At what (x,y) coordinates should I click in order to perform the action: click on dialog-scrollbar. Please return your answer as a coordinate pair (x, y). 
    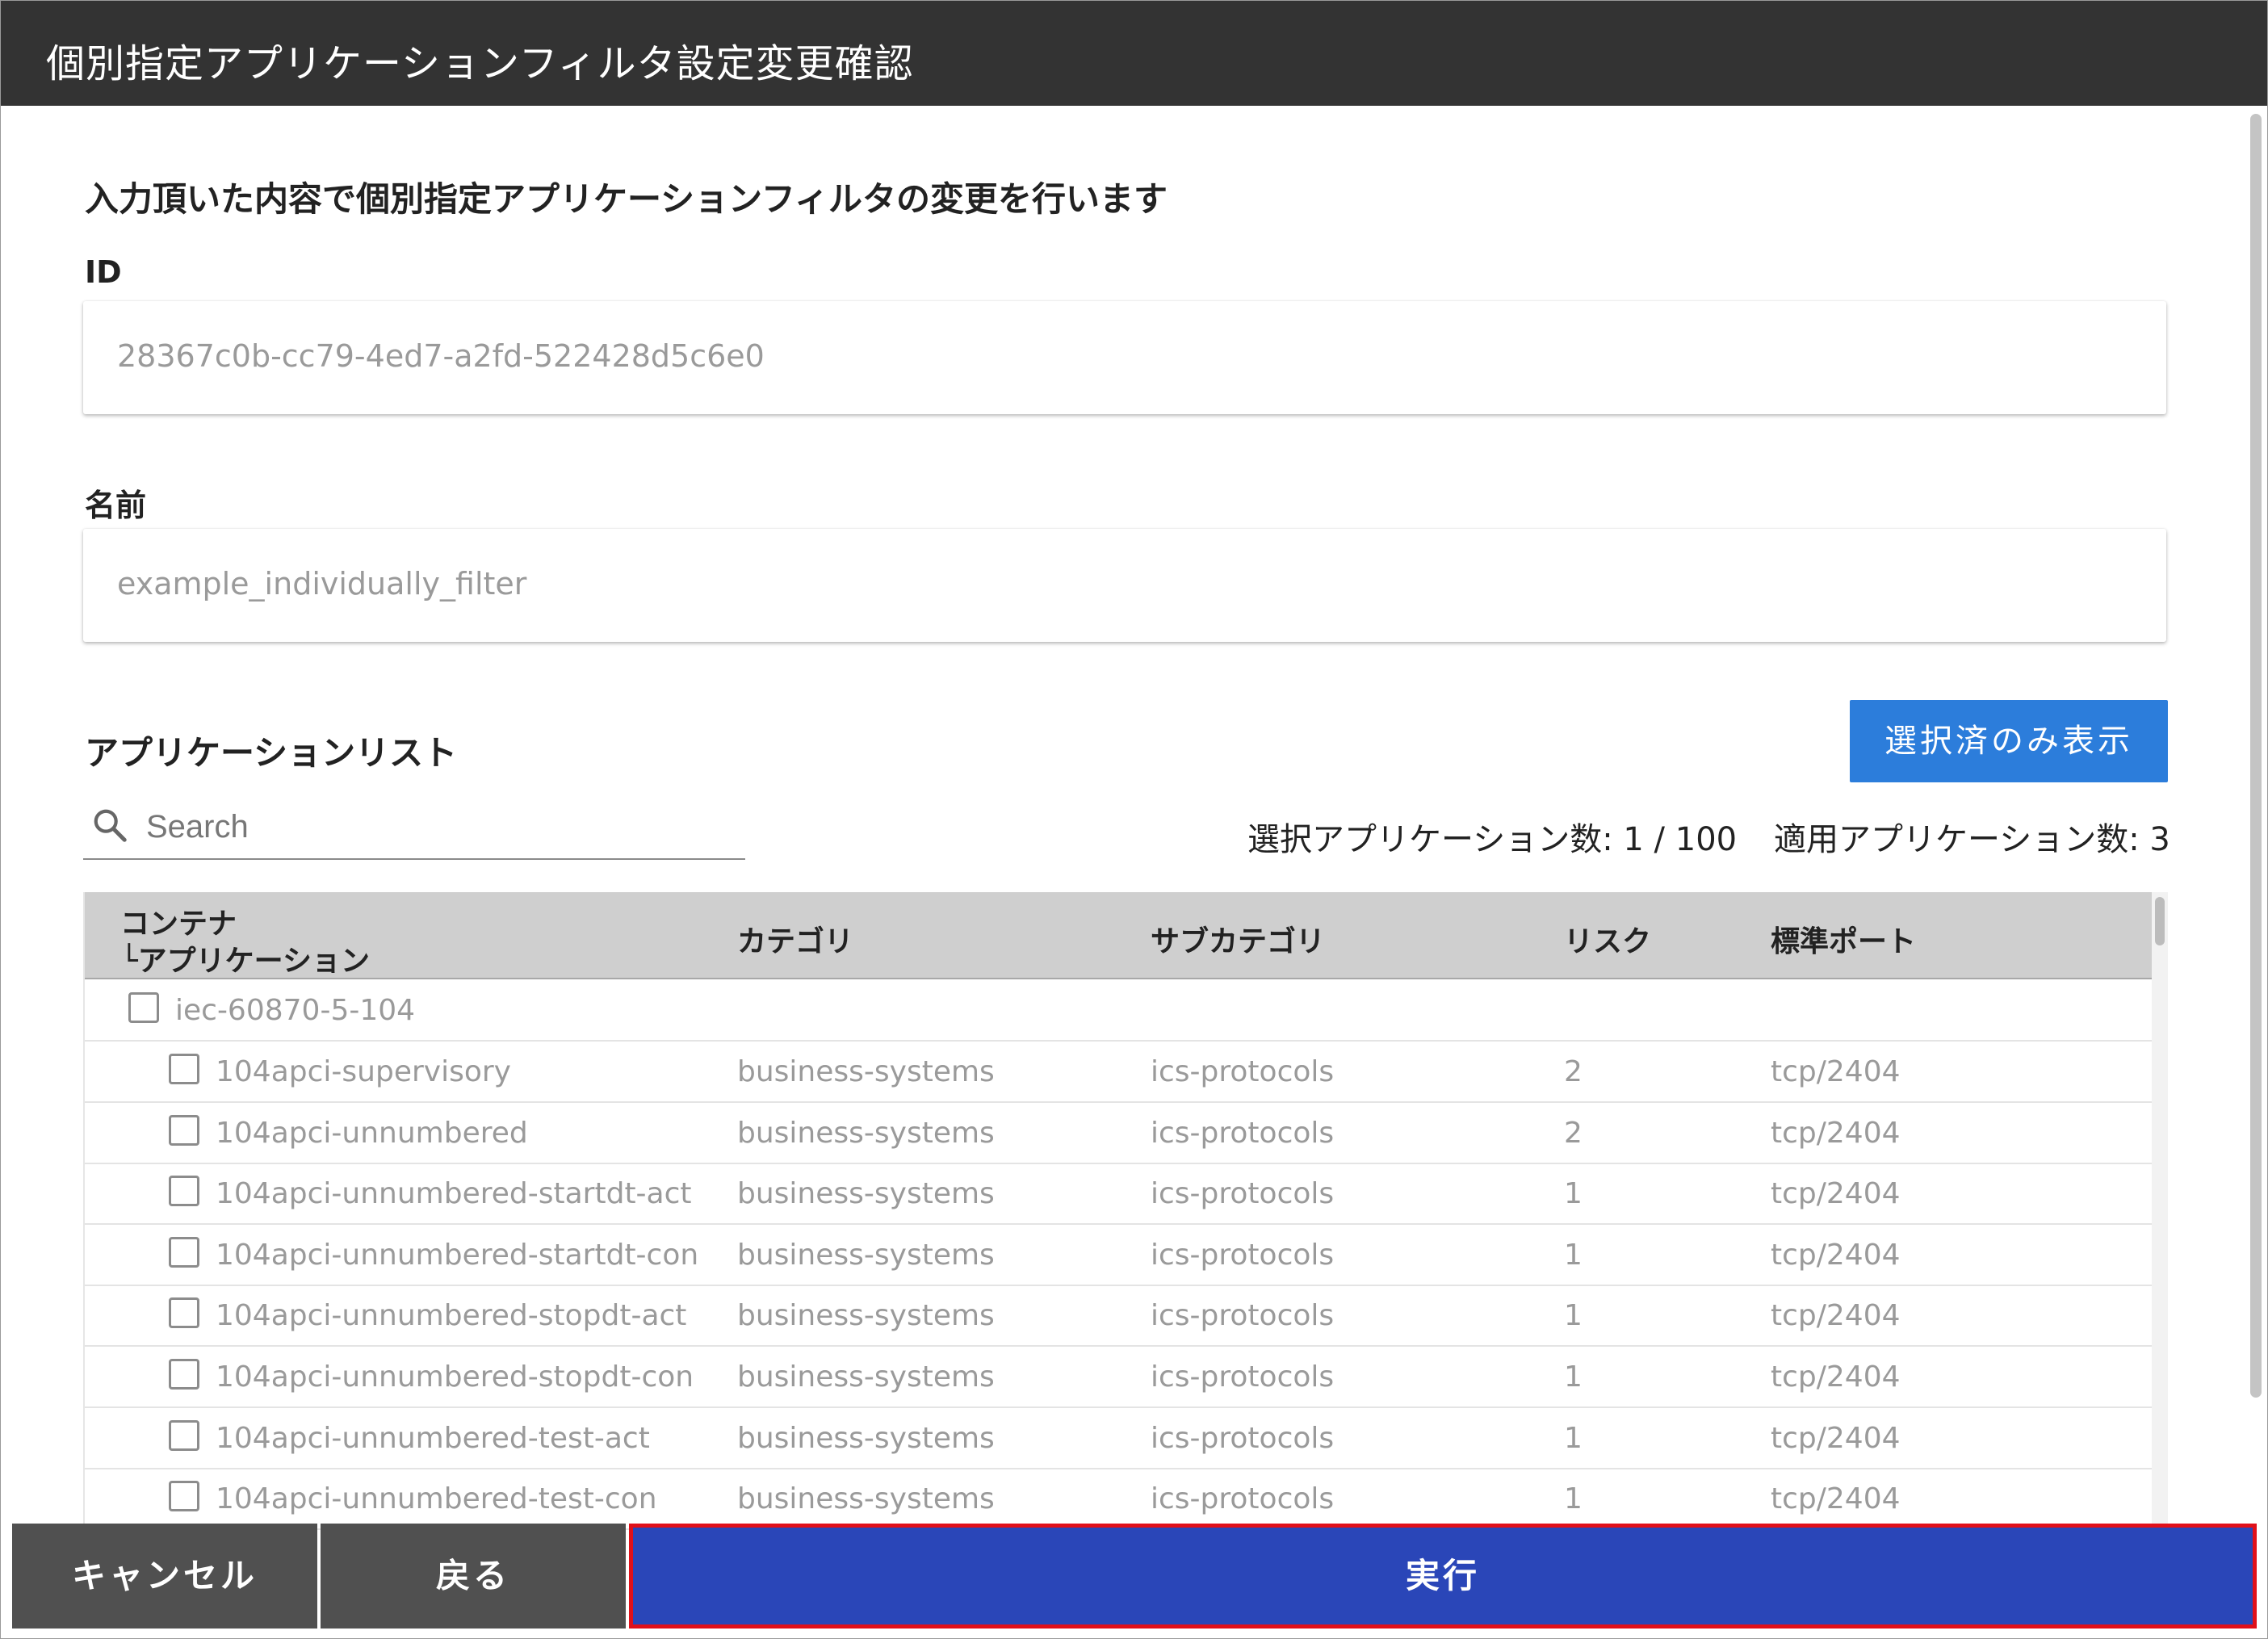
    Looking at the image, I should click on (2257, 752).